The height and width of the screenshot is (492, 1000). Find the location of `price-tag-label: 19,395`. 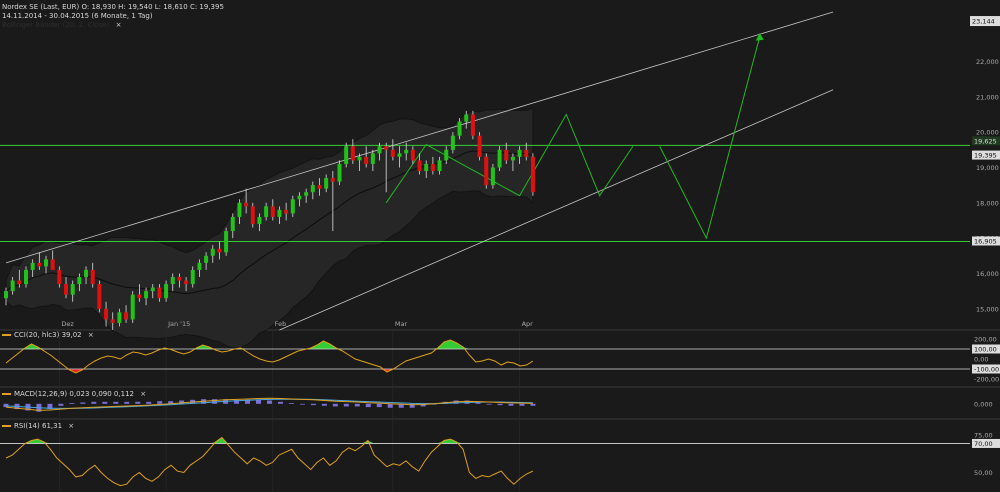

price-tag-label: 19,395 is located at coordinates (985, 156).